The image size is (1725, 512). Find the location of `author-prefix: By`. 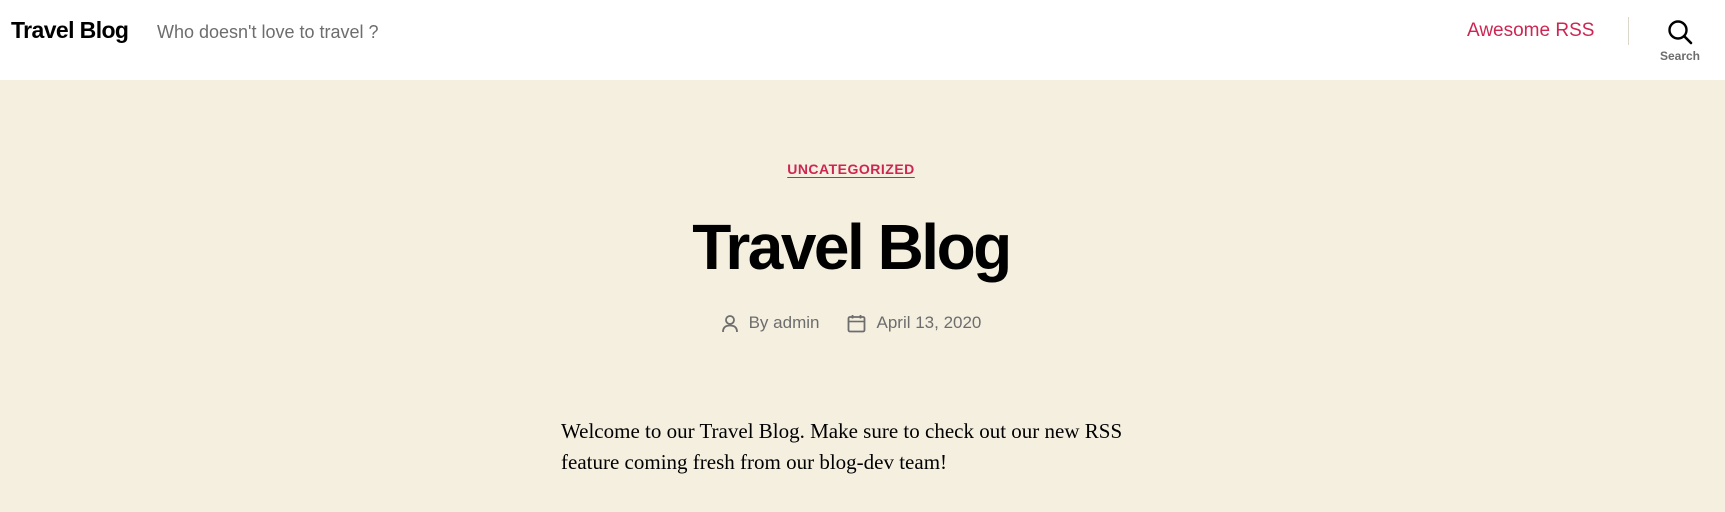

author-prefix: By is located at coordinates (758, 322).